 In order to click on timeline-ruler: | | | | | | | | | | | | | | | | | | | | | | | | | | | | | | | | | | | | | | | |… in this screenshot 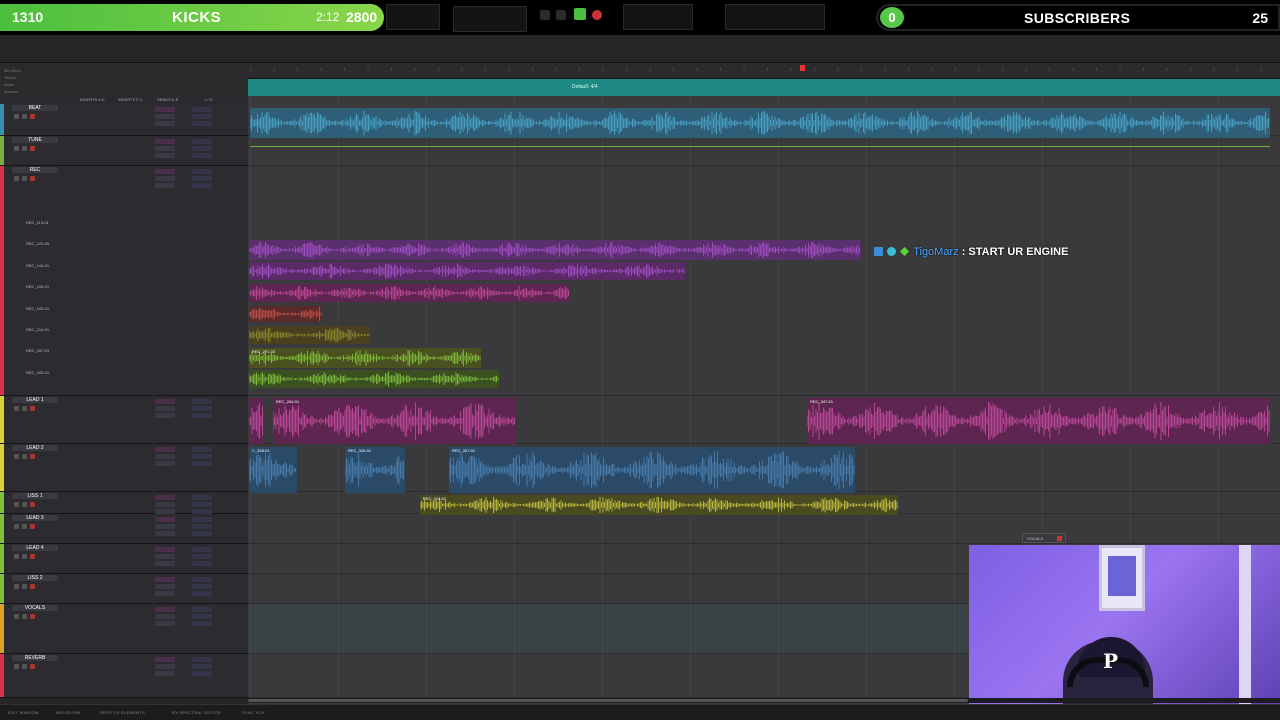, I will do `click(764, 71)`.